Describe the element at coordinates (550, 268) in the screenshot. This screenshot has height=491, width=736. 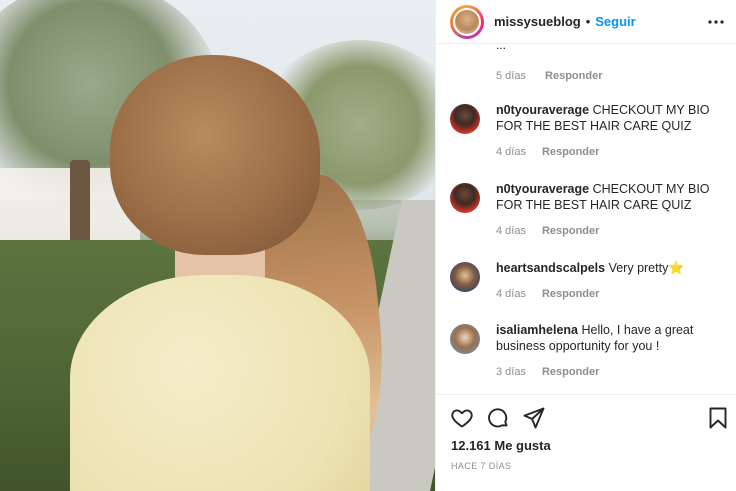
I see `comment-username: heartsandscalpels` at that location.